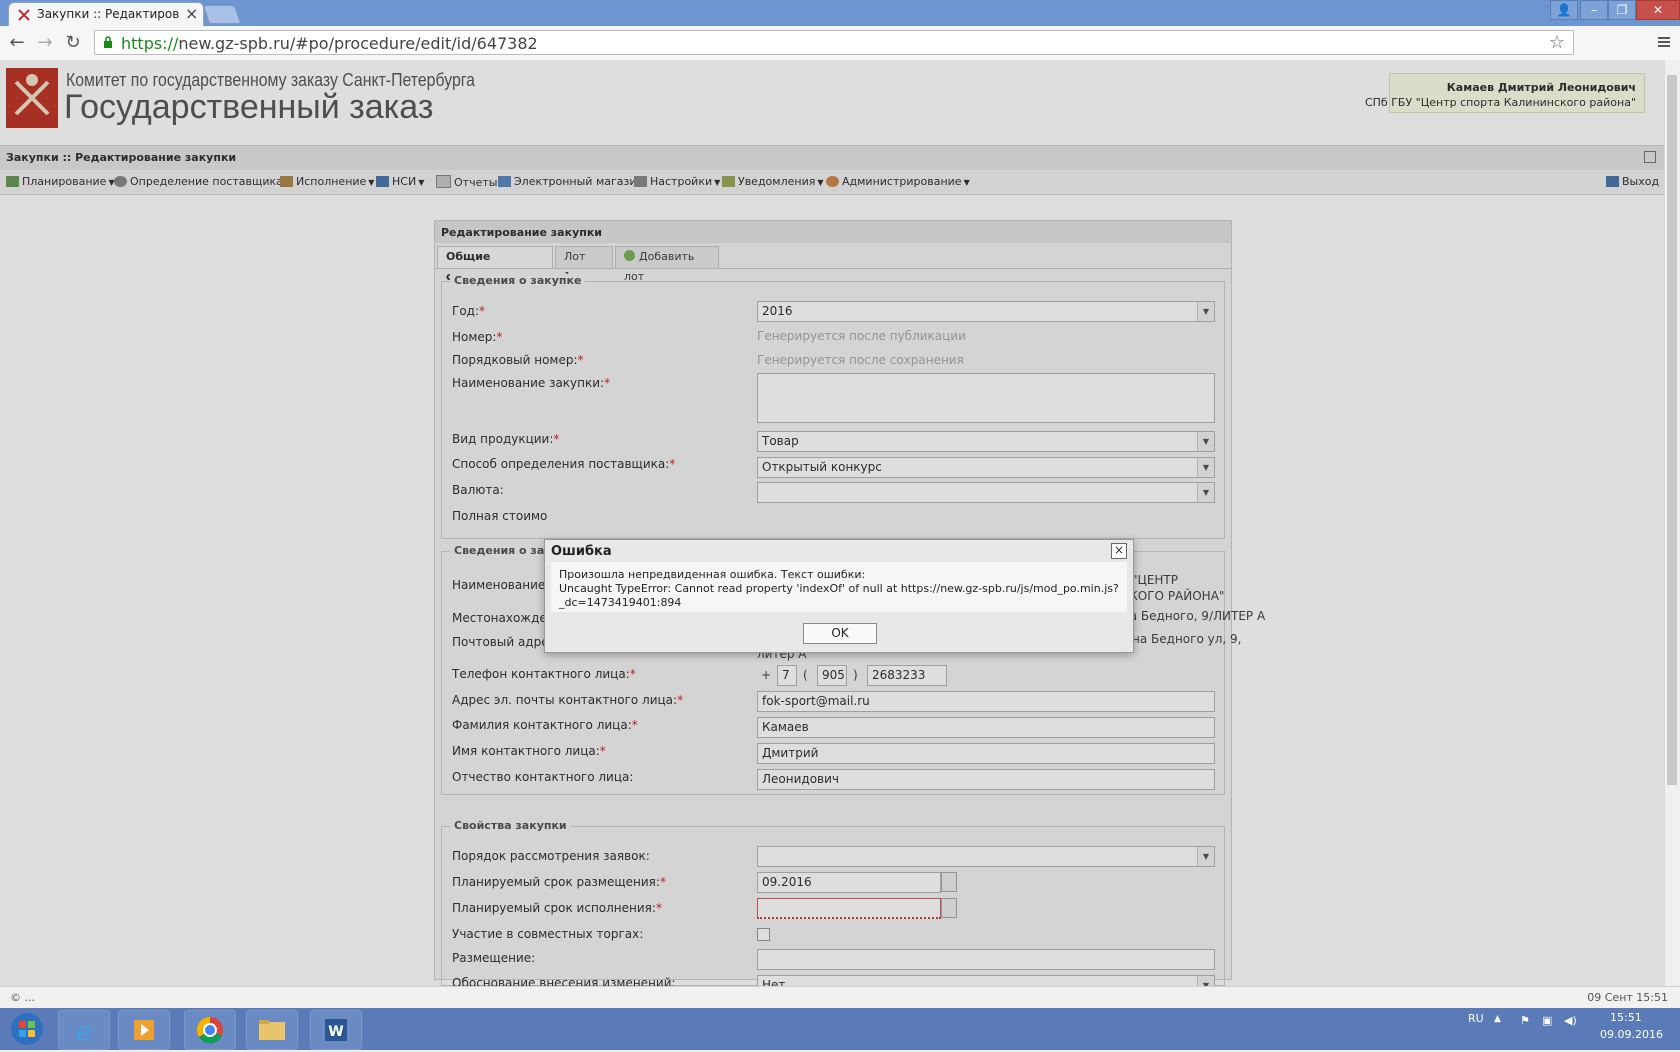 The height and width of the screenshot is (1052, 1680). I want to click on clock-date: 09.09.2016, so click(1631, 1034).